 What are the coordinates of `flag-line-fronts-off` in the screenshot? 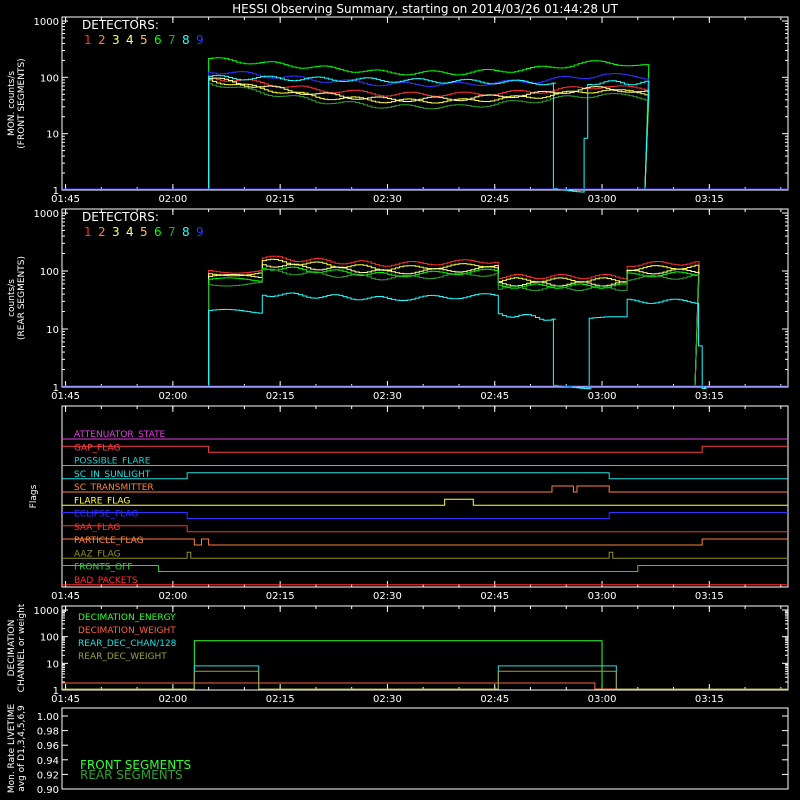 It's located at (425, 568).